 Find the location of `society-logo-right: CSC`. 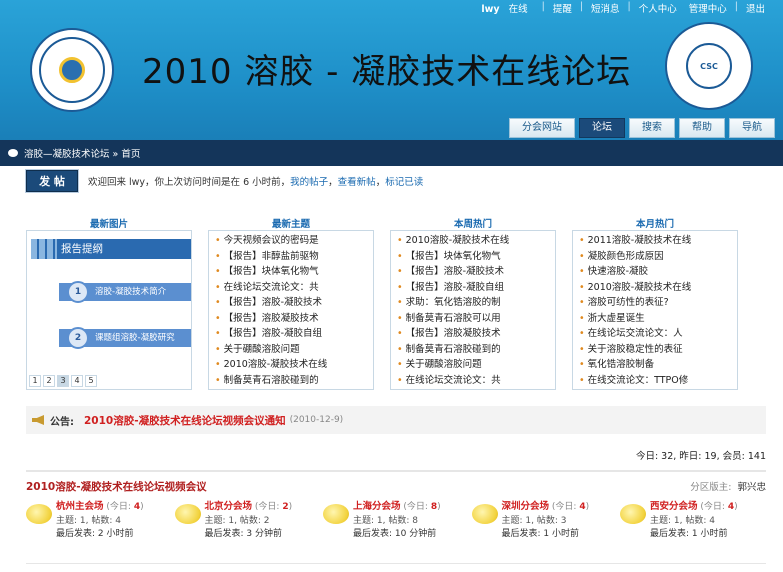

society-logo-right: CSC is located at coordinates (709, 66).